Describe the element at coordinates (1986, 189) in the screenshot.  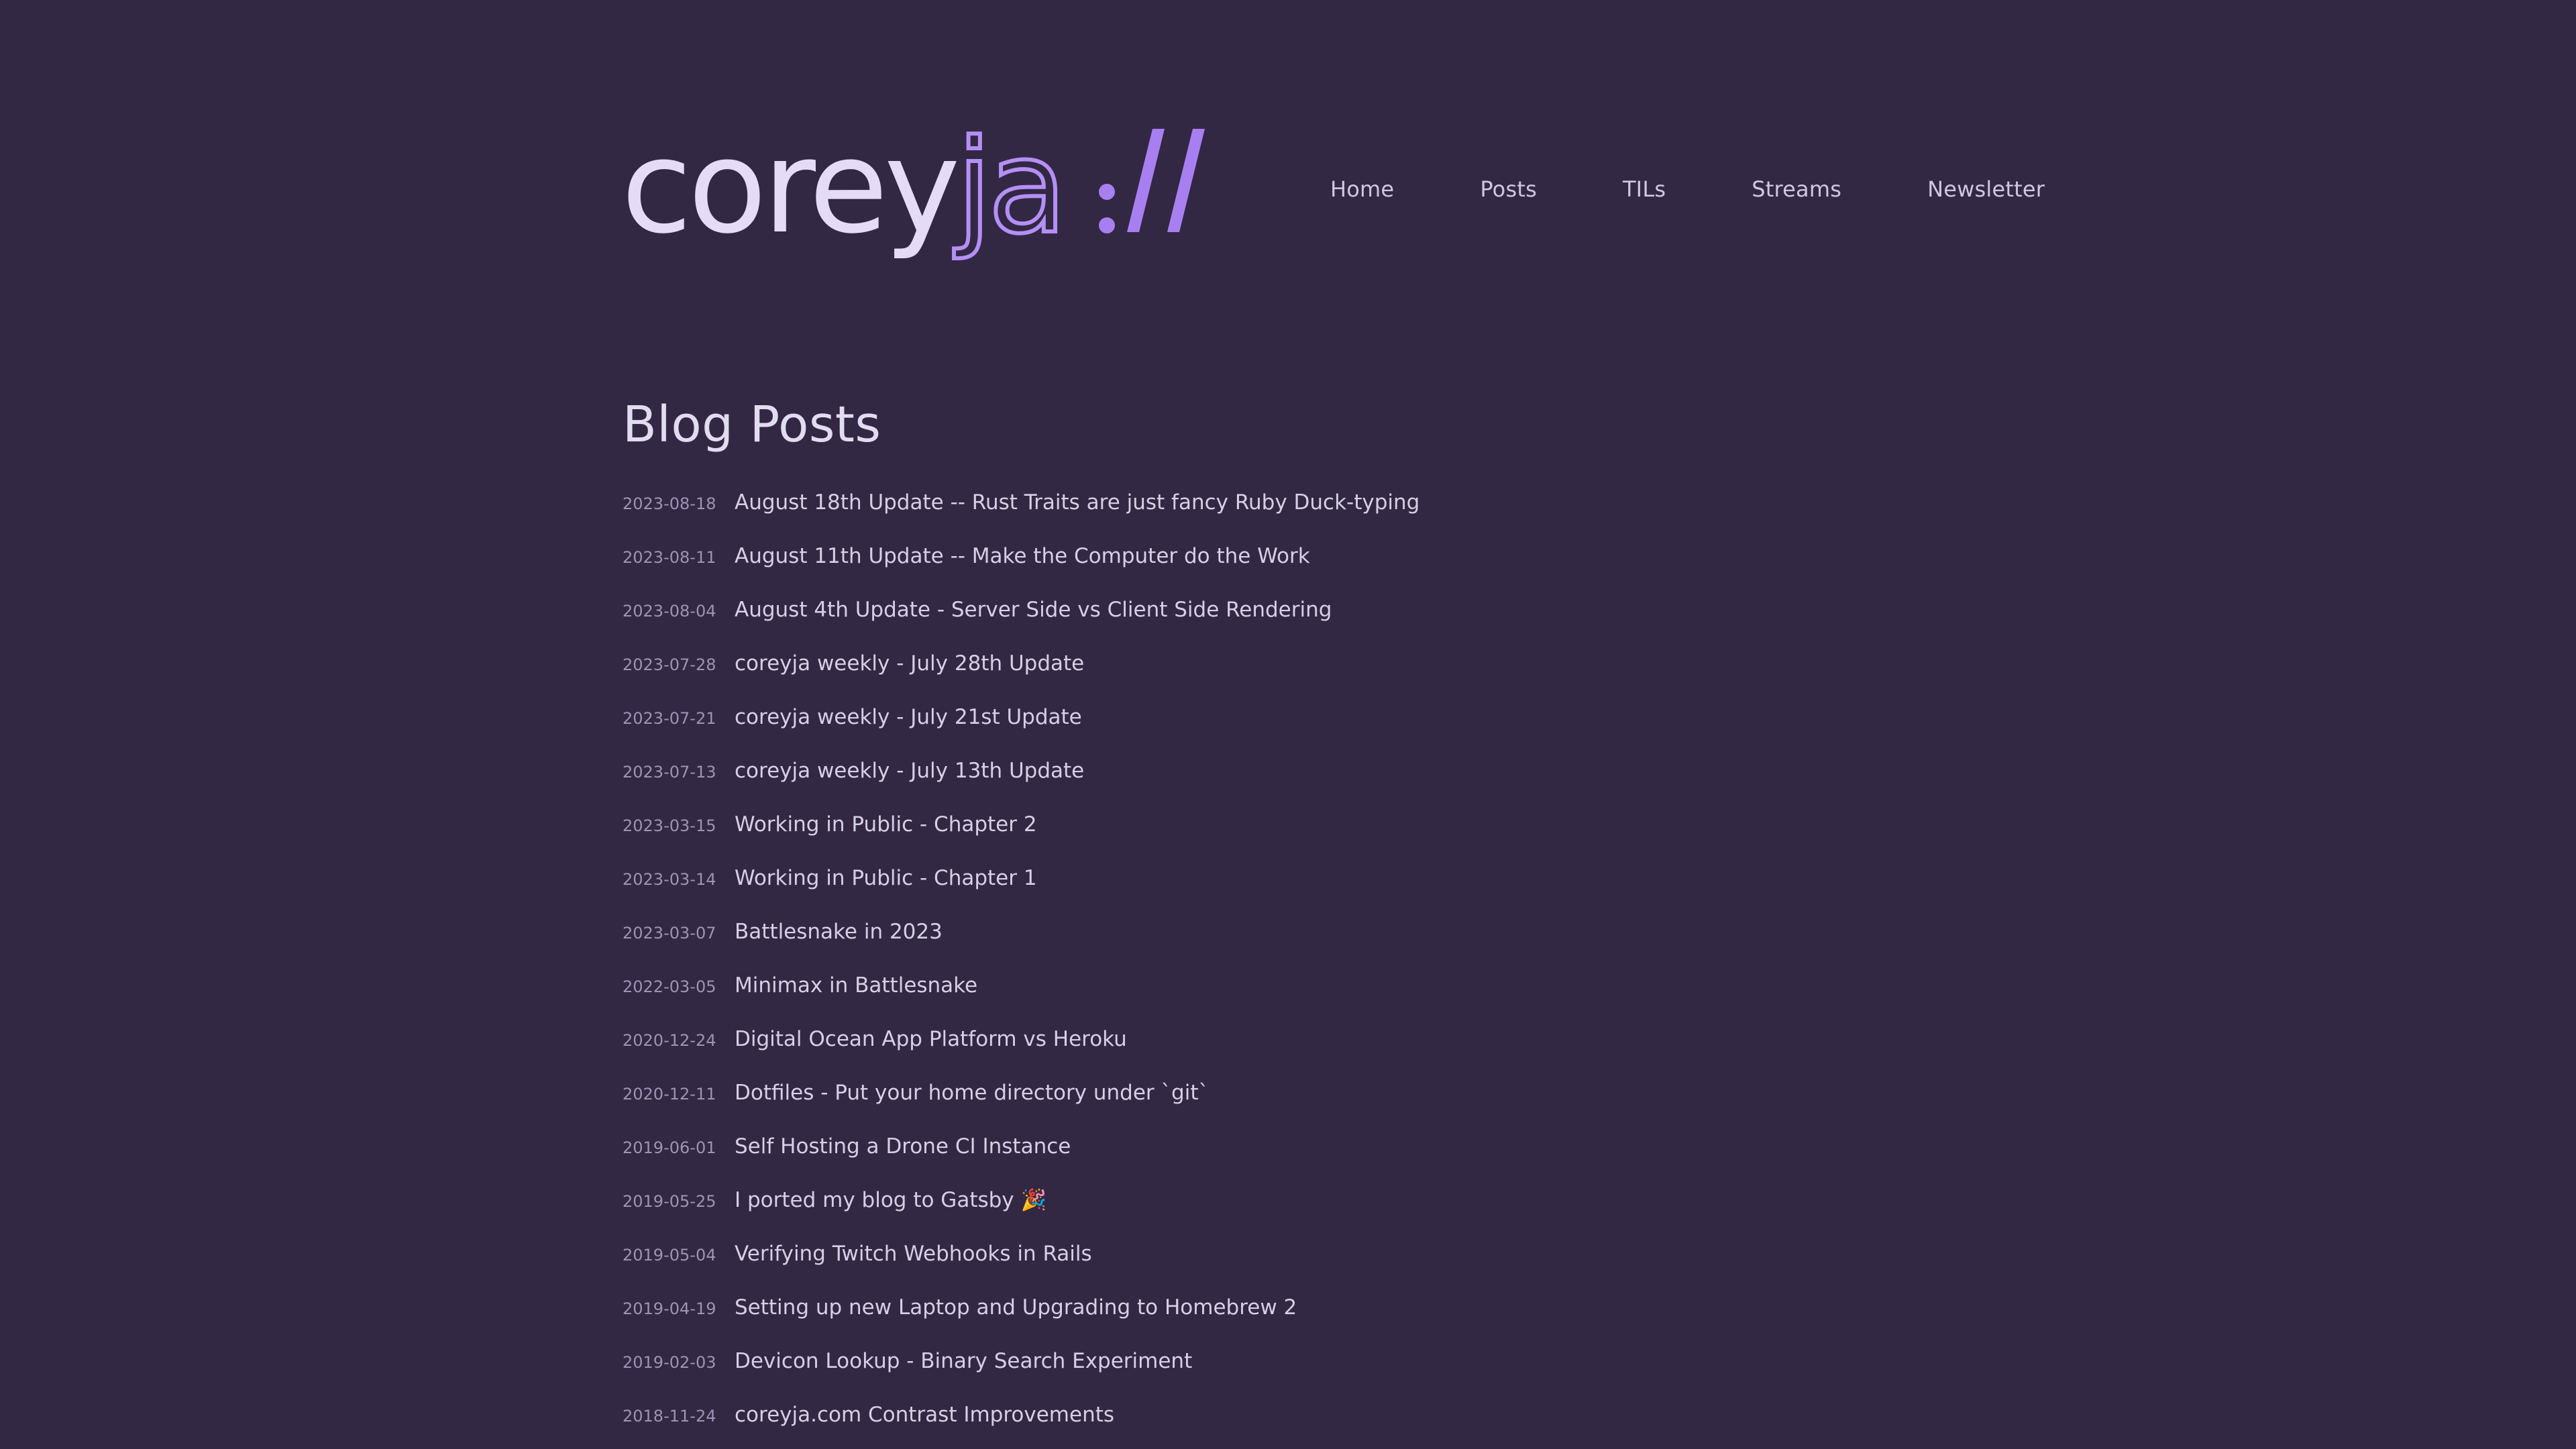
I see `nav-newsletter: Newsletter` at that location.